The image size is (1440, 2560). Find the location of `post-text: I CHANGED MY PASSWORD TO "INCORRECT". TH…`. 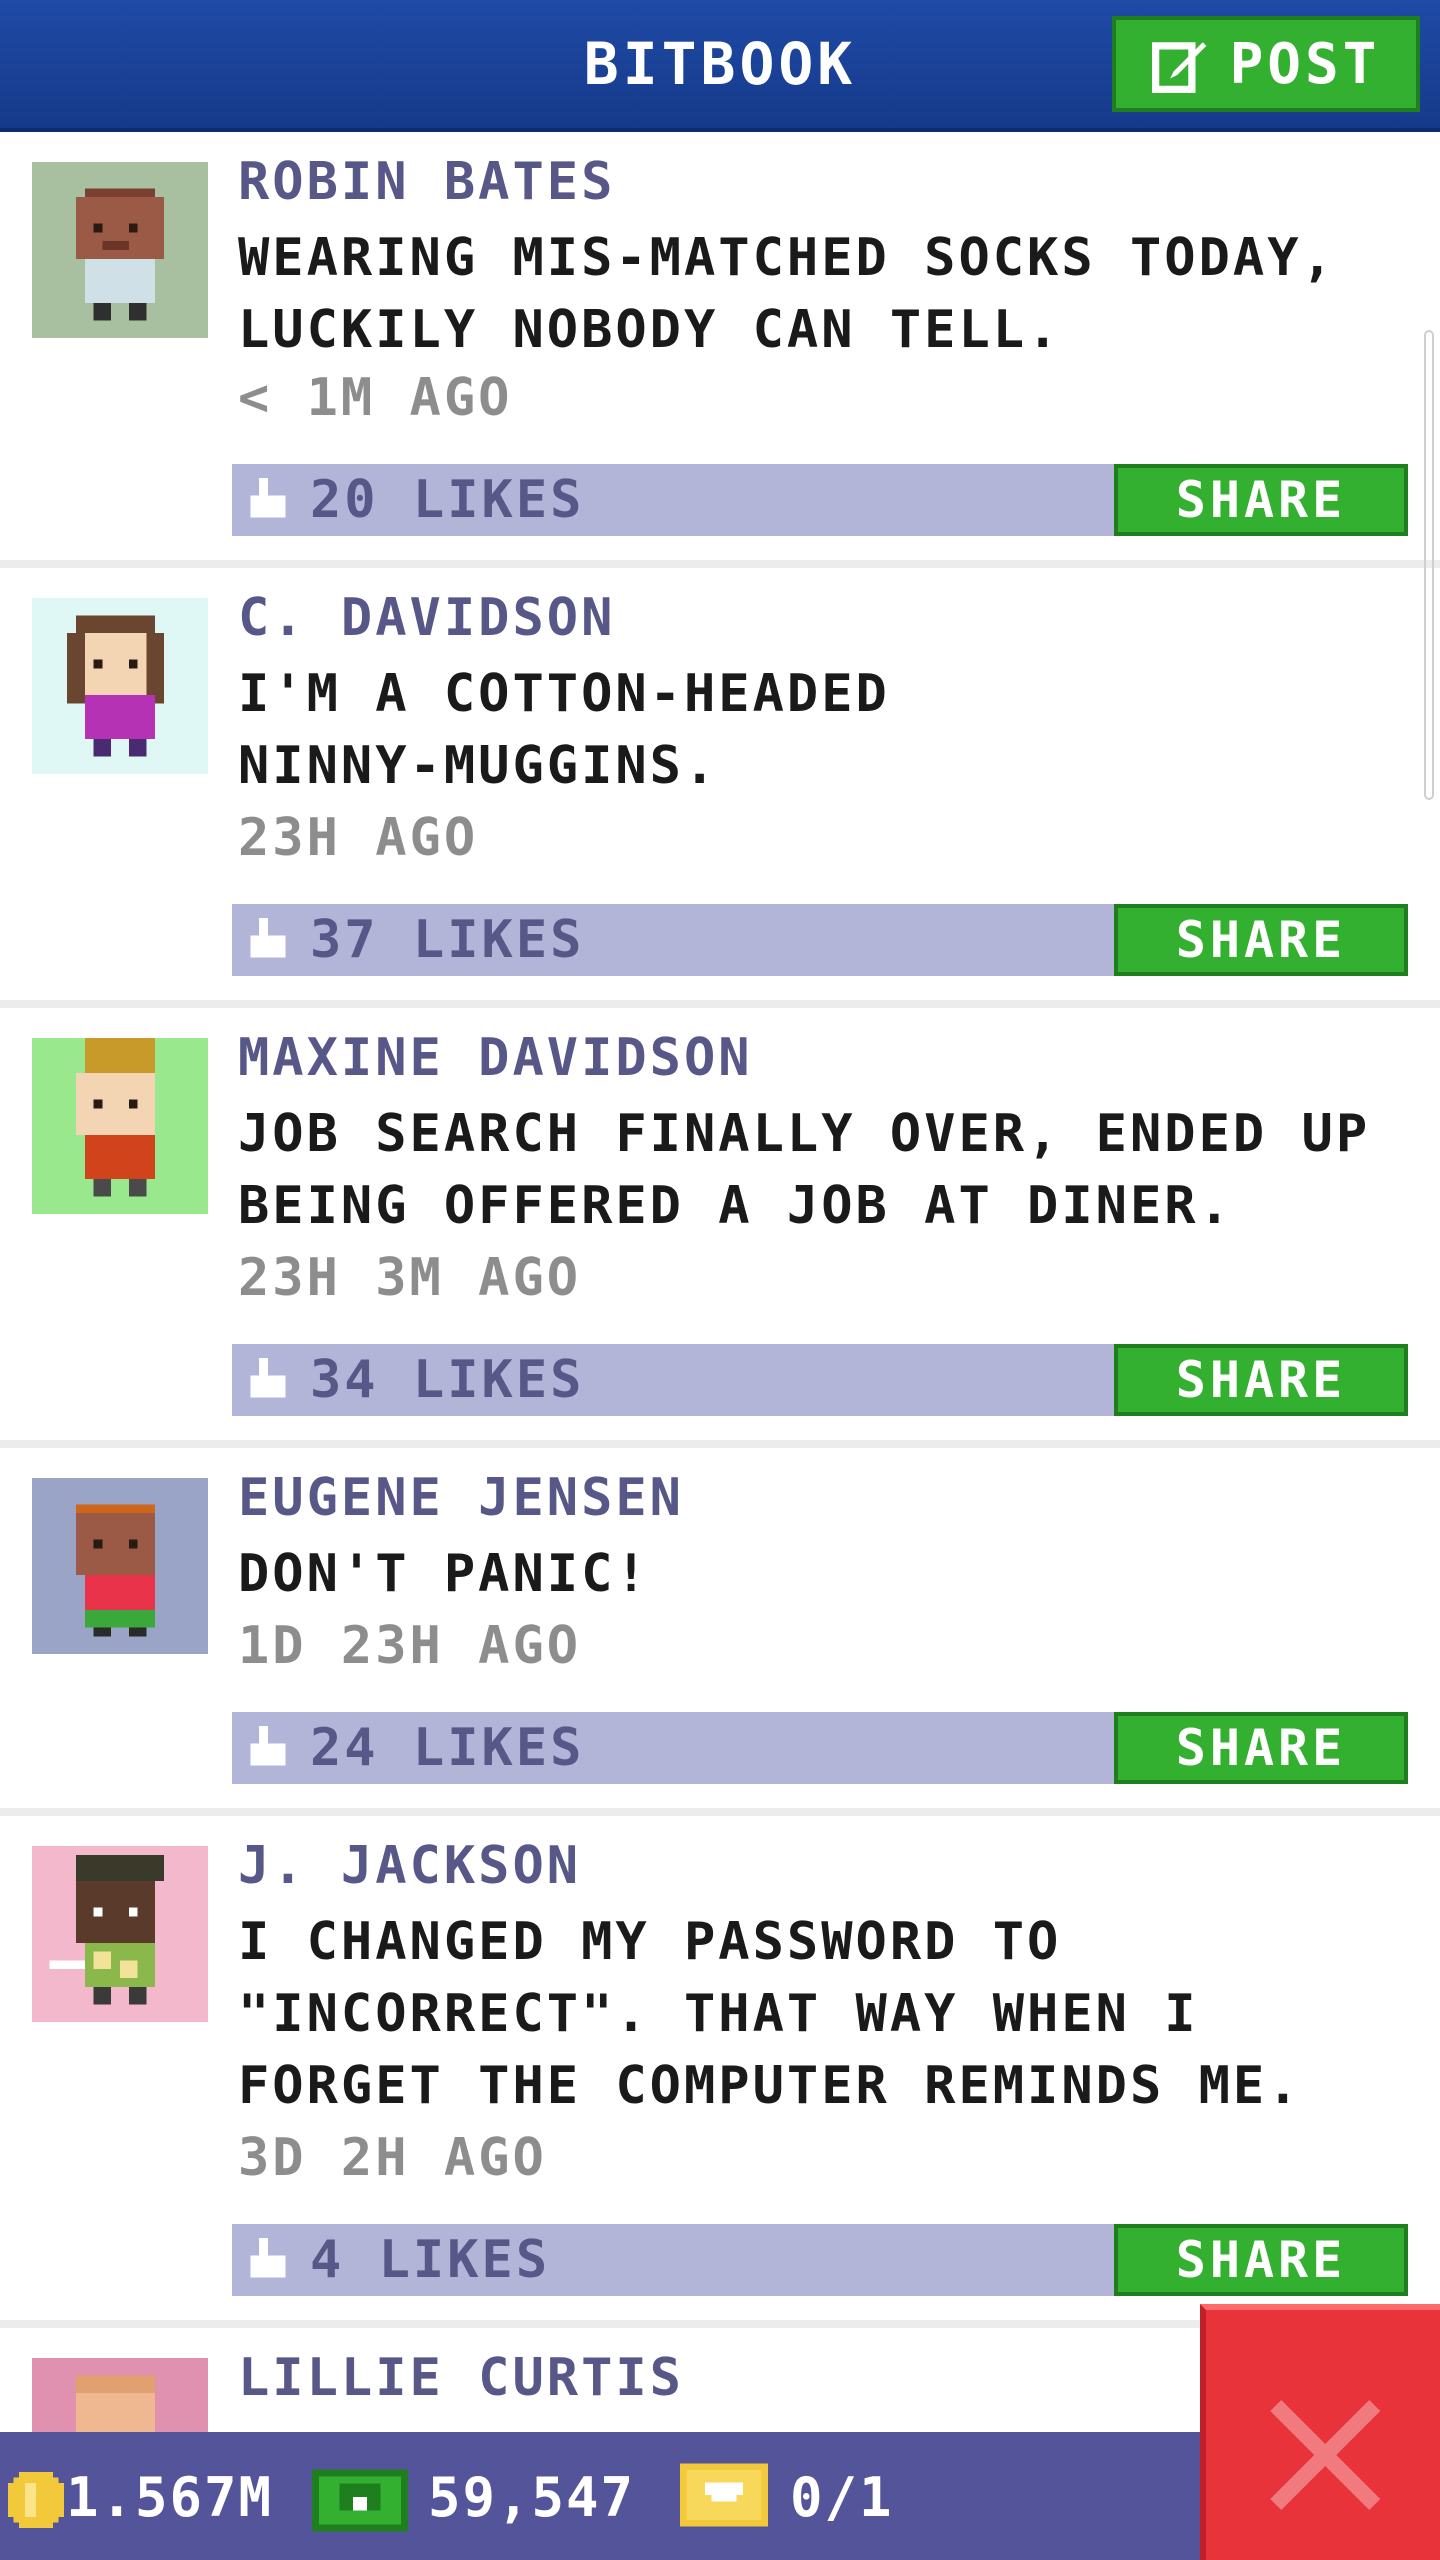

post-text: I CHANGED MY PASSWORD TO "INCORRECT". TH… is located at coordinates (770, 2014).